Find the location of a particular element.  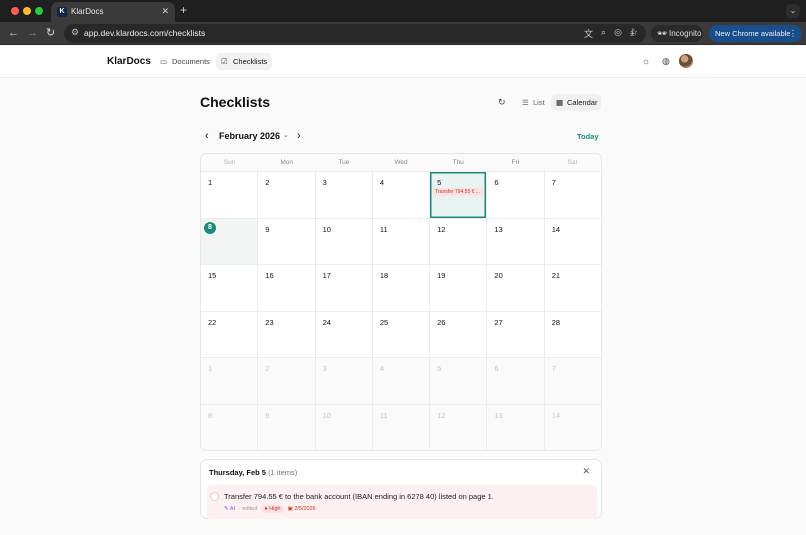

calendar-day-cell: 21 is located at coordinates (572, 288).